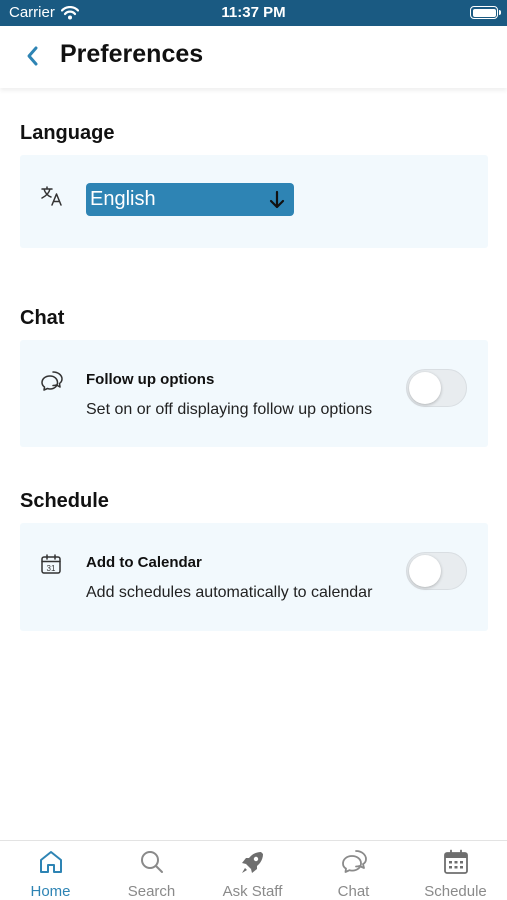  I want to click on nav-header: Preferences, so click(253, 57).